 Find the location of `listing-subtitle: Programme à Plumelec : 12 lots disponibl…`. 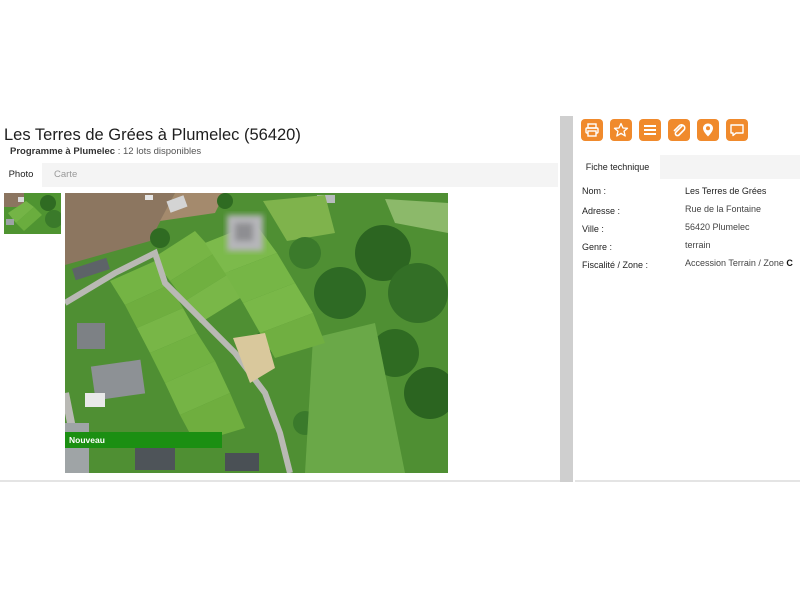

listing-subtitle: Programme à Plumelec : 12 lots disponibl… is located at coordinates (105, 151).